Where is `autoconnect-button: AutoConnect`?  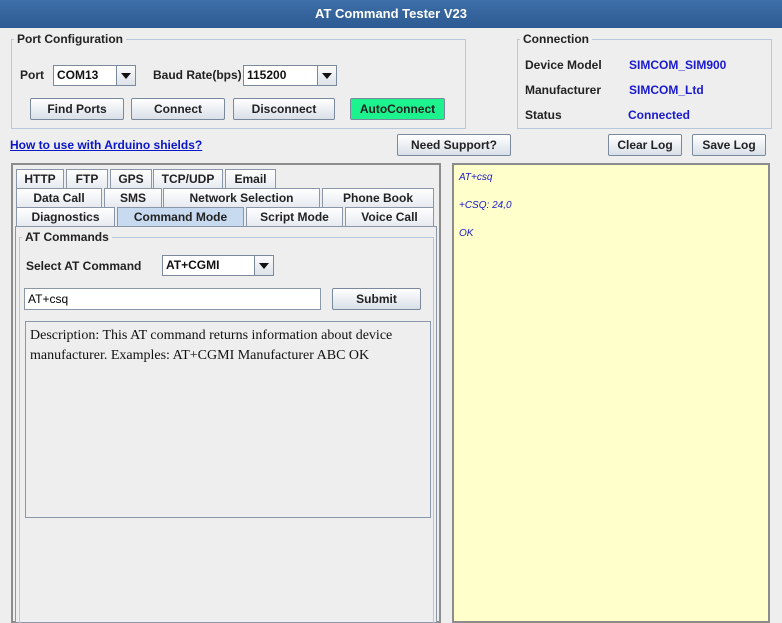
autoconnect-button: AutoConnect is located at coordinates (397, 109).